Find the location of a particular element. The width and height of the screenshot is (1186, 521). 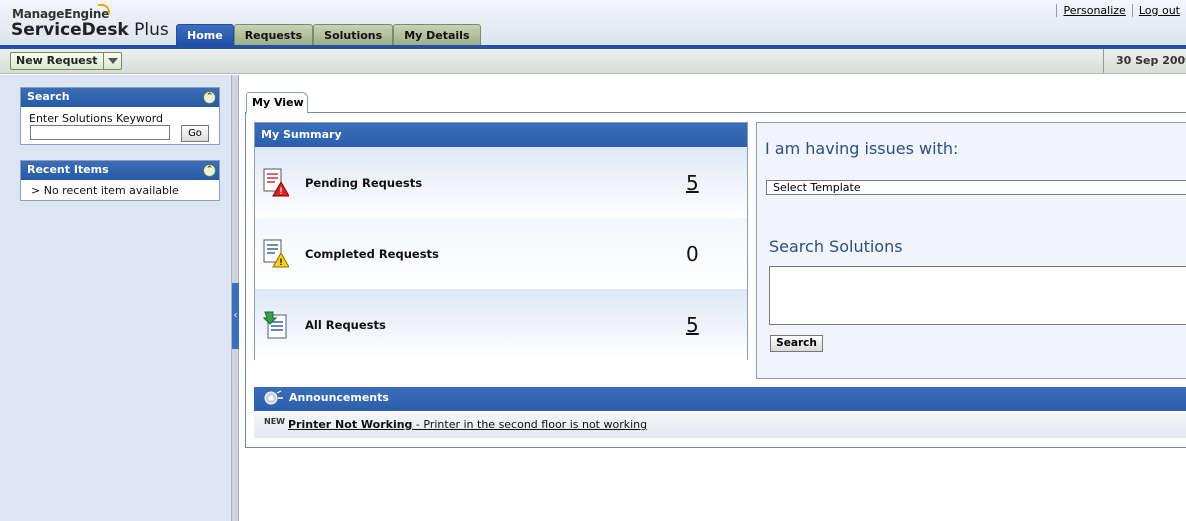

go-button: Go is located at coordinates (195, 133).